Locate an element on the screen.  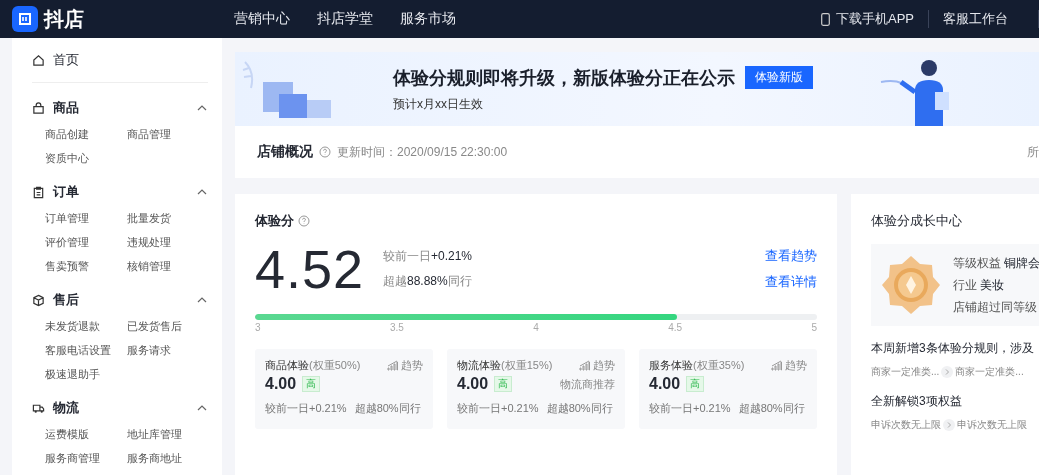
menu-item: 核销管理 is located at coordinates (168, 266).